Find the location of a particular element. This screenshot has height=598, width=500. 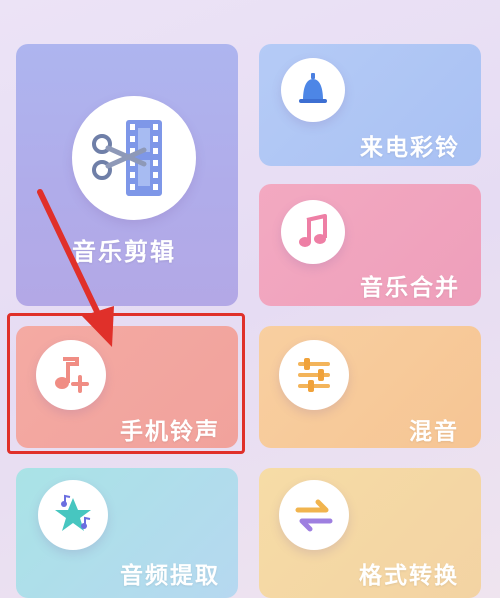

star-music-icon is located at coordinates (73, 515).